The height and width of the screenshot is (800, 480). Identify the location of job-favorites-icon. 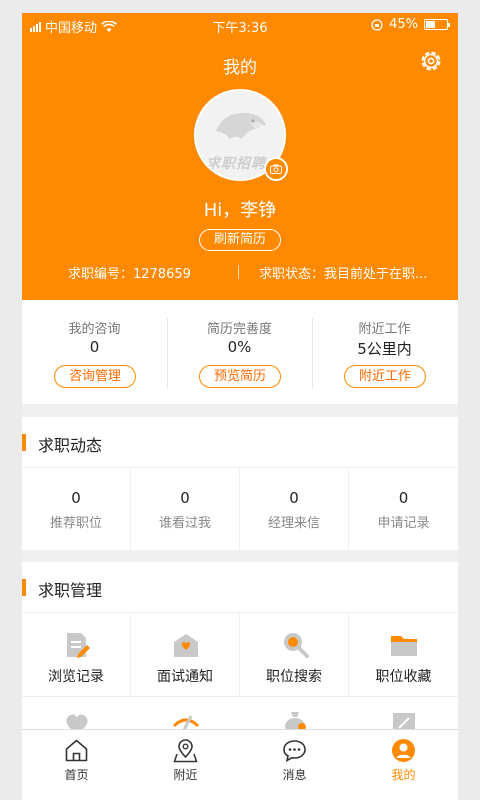
(404, 646).